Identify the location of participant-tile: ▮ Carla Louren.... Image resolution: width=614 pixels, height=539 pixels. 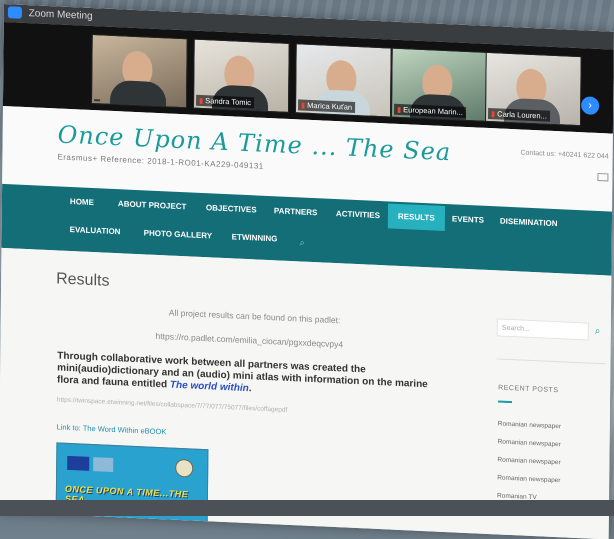
(533, 89).